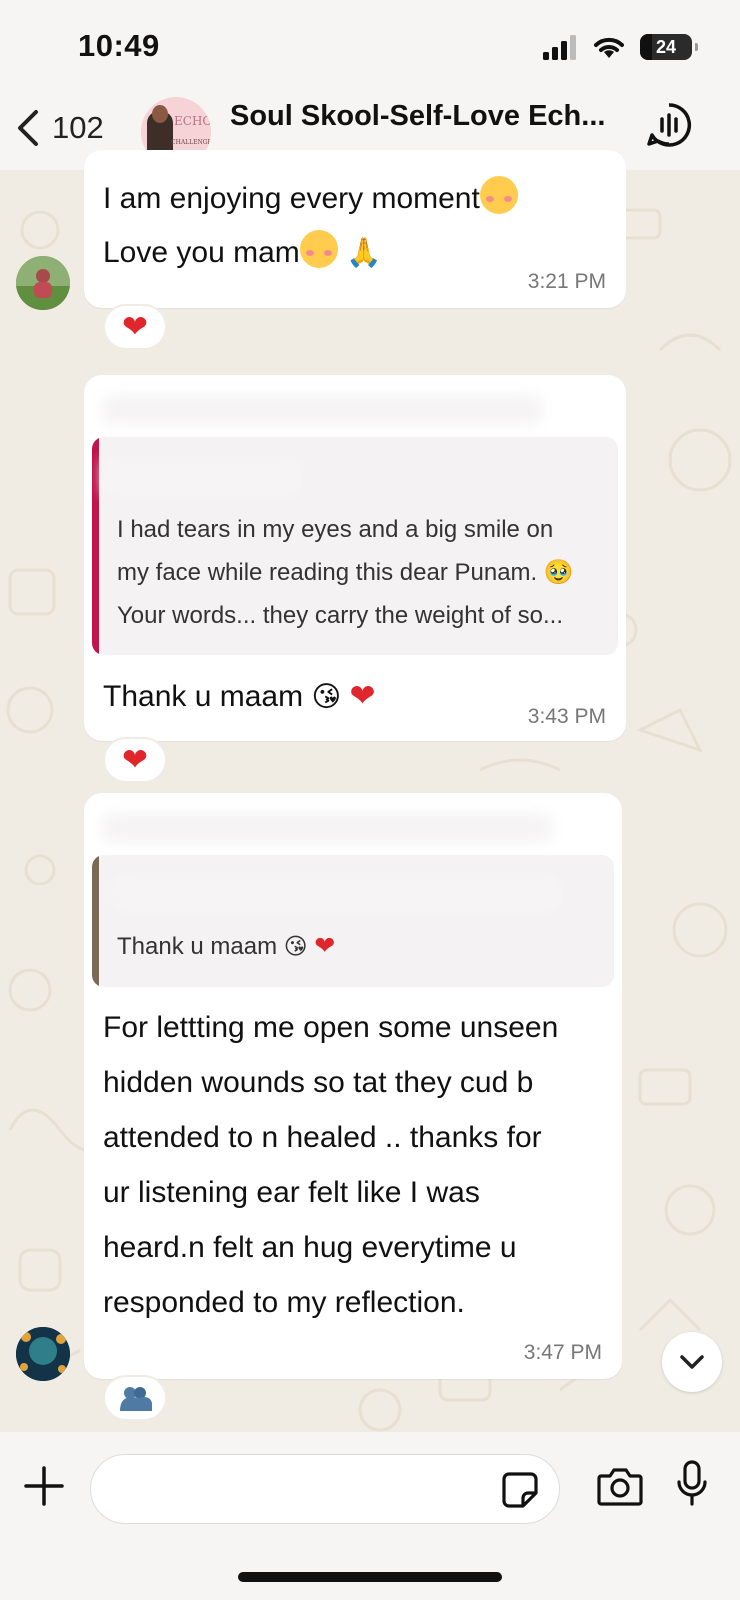 The image size is (740, 1600). I want to click on cellular-signal-icon, so click(559, 47).